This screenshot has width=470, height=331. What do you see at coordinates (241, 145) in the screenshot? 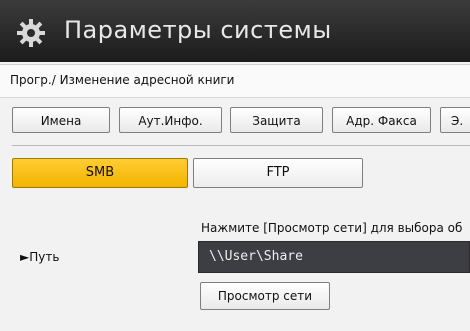
I see `divider` at bounding box center [241, 145].